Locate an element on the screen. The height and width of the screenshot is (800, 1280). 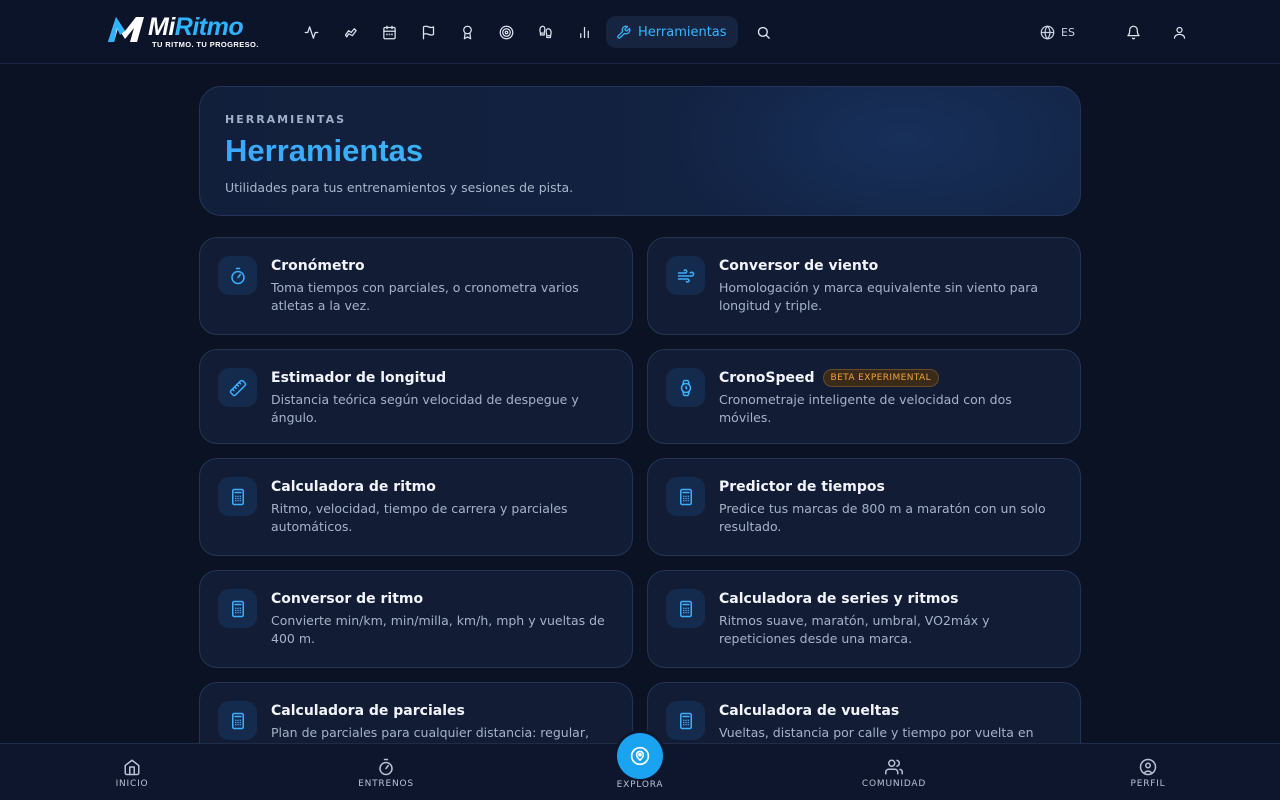
bottom-nav-label: ENTRENOS is located at coordinates (386, 784).